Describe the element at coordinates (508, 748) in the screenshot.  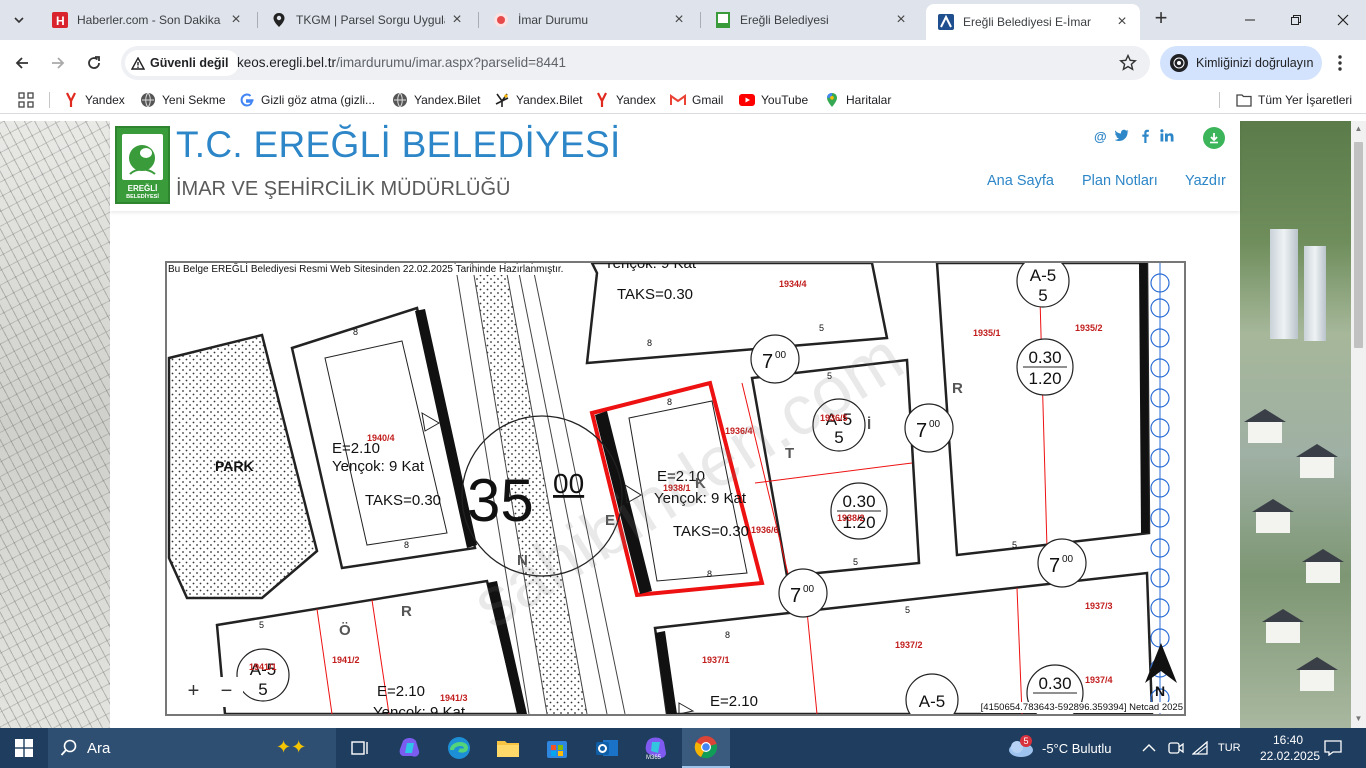
I see `taskbar-file-explorer` at that location.